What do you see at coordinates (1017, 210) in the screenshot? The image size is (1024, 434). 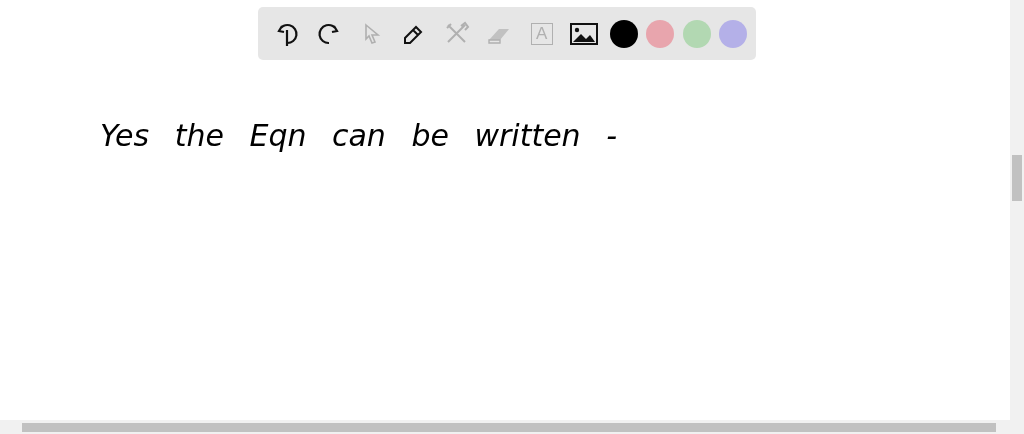 I see `vertical-scrollbar` at bounding box center [1017, 210].